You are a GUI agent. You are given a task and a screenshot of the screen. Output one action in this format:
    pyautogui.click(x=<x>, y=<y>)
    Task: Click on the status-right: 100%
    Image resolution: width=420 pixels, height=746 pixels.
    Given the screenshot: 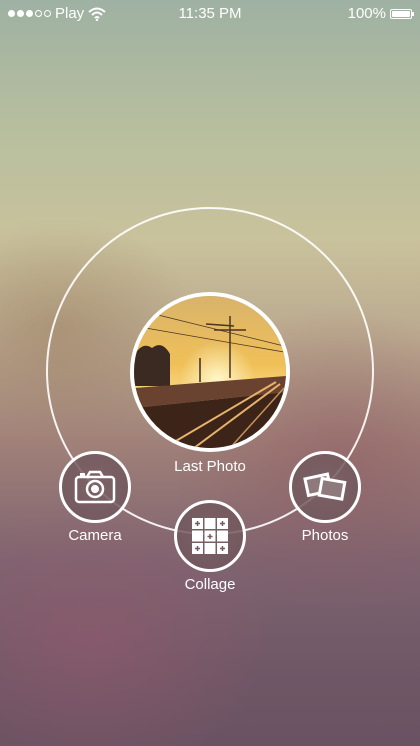 What is the action you would take?
    pyautogui.click(x=380, y=13)
    